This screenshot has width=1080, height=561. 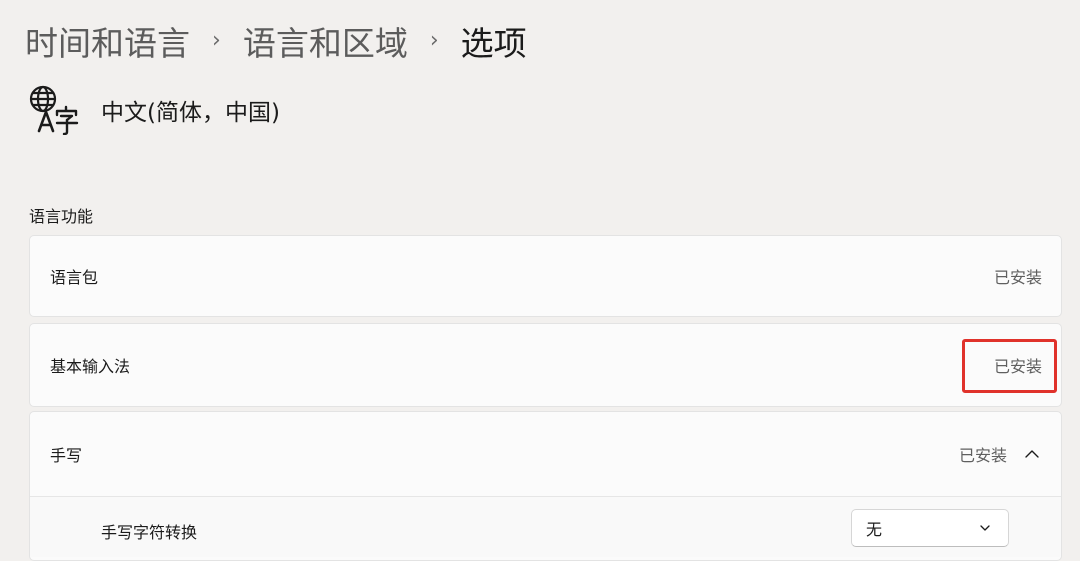 I want to click on language-name: 中文(简体，中国), so click(x=190, y=113).